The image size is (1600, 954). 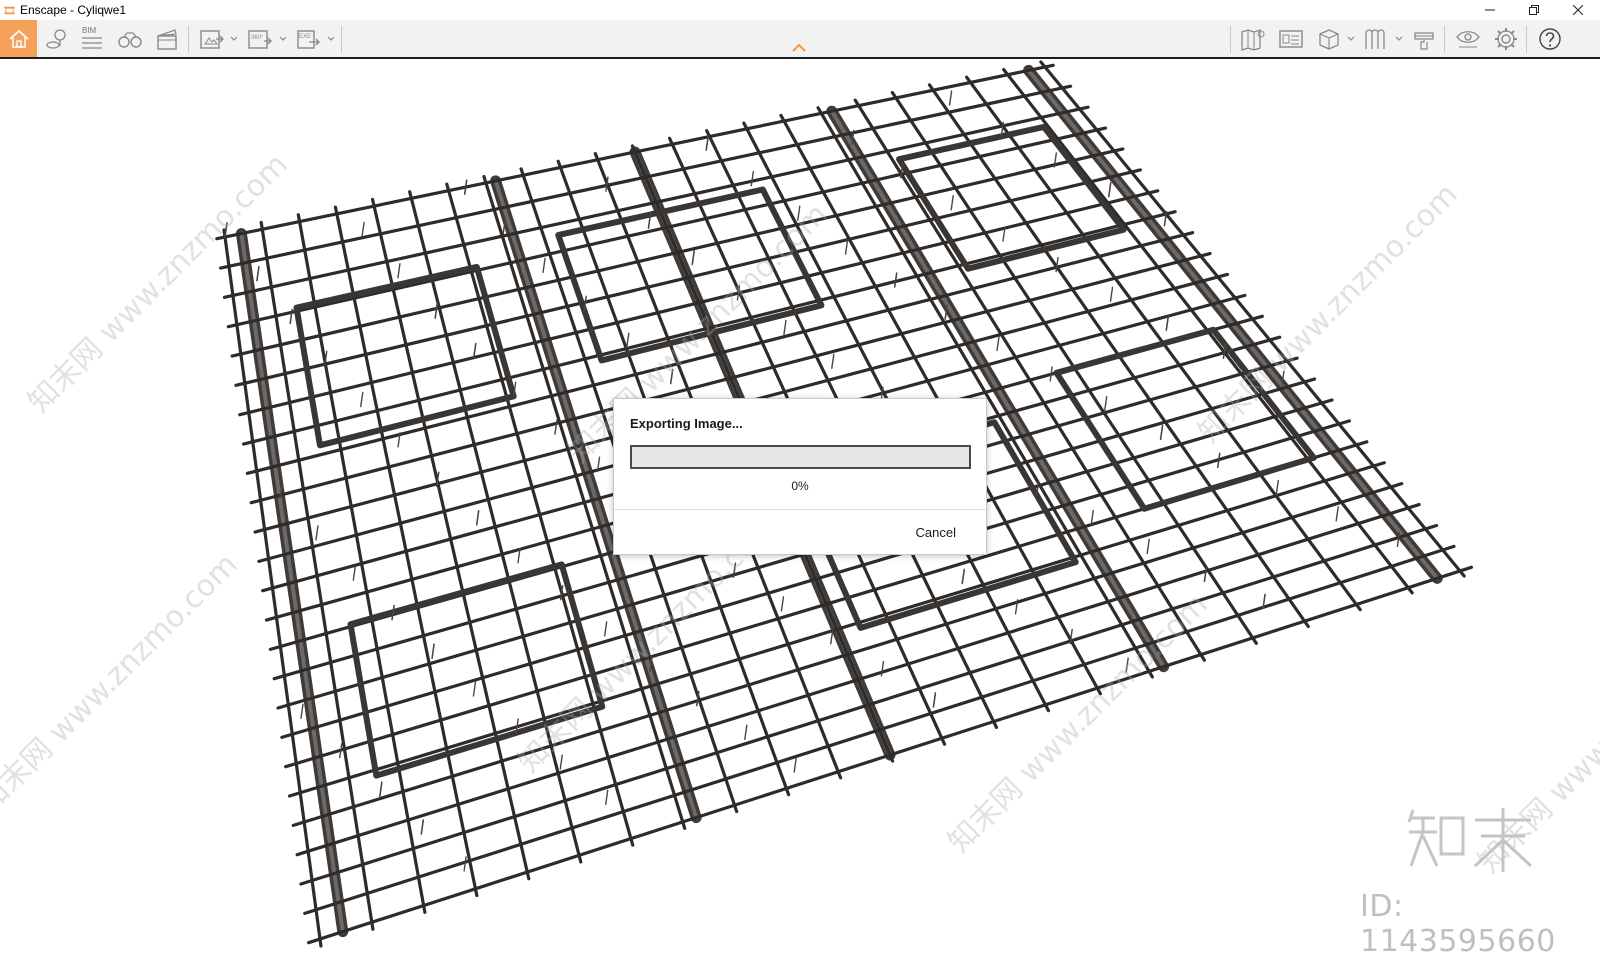 I want to click on views-icon, so click(x=1375, y=39).